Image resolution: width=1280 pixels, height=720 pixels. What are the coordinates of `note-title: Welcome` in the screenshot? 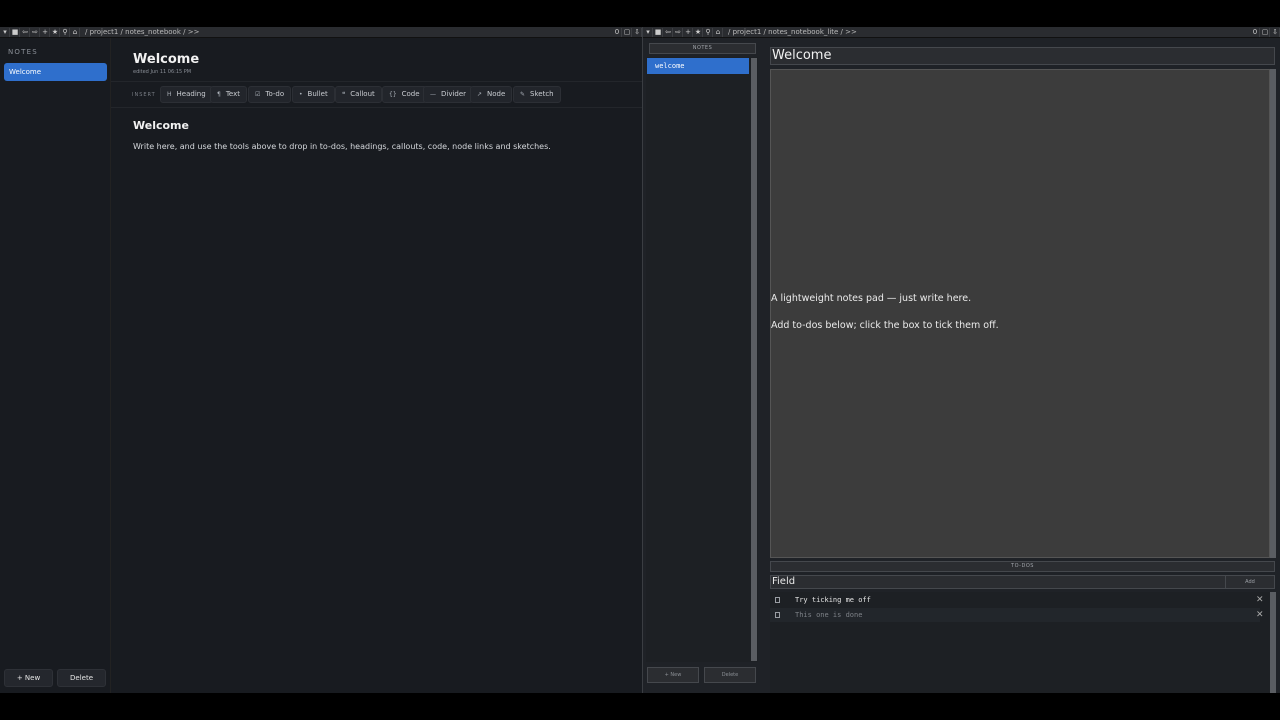 It's located at (166, 59).